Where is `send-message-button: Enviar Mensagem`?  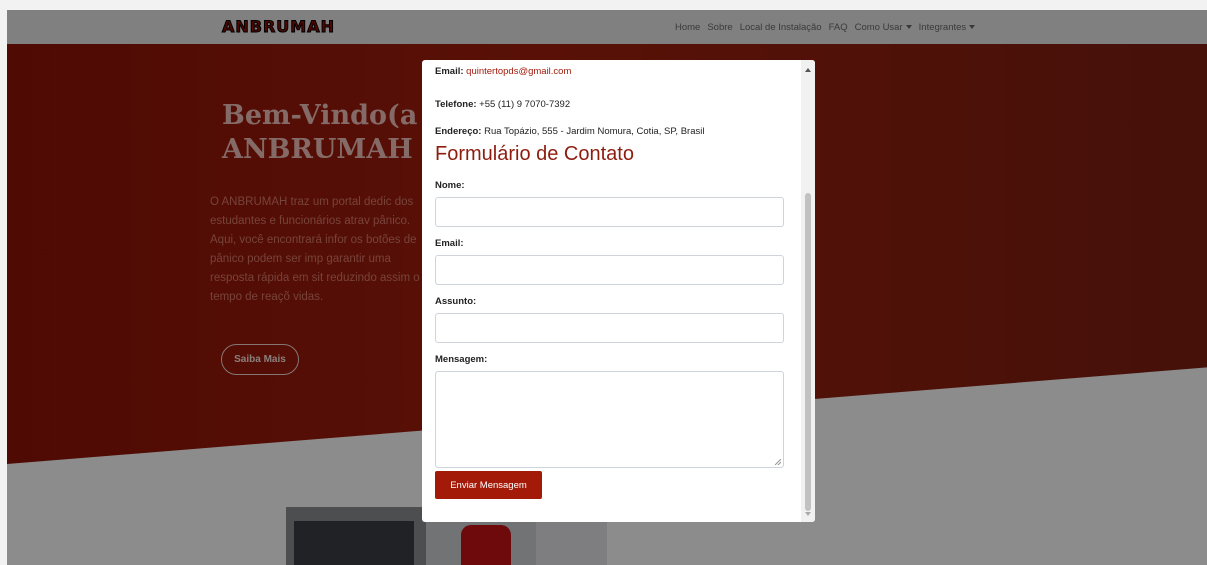 send-message-button: Enviar Mensagem is located at coordinates (488, 485).